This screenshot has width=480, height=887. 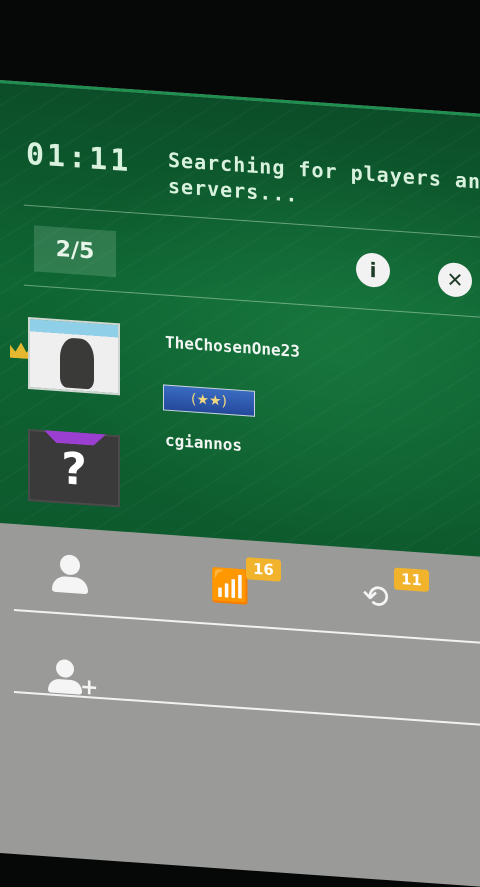 What do you see at coordinates (411, 579) in the screenshot?
I see `history-count-badge: 11` at bounding box center [411, 579].